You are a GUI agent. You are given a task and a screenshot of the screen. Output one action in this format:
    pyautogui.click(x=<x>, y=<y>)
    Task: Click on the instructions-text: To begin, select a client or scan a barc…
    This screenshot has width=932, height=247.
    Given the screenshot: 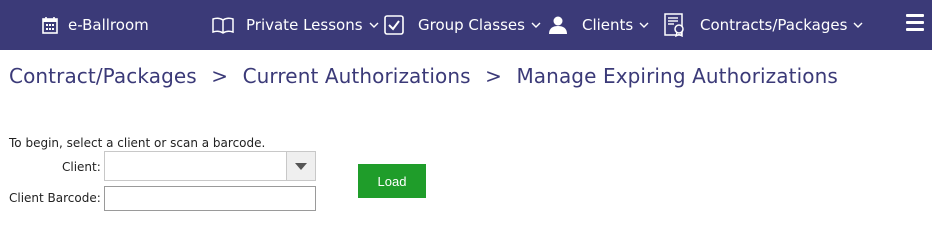 What is the action you would take?
    pyautogui.click(x=137, y=143)
    